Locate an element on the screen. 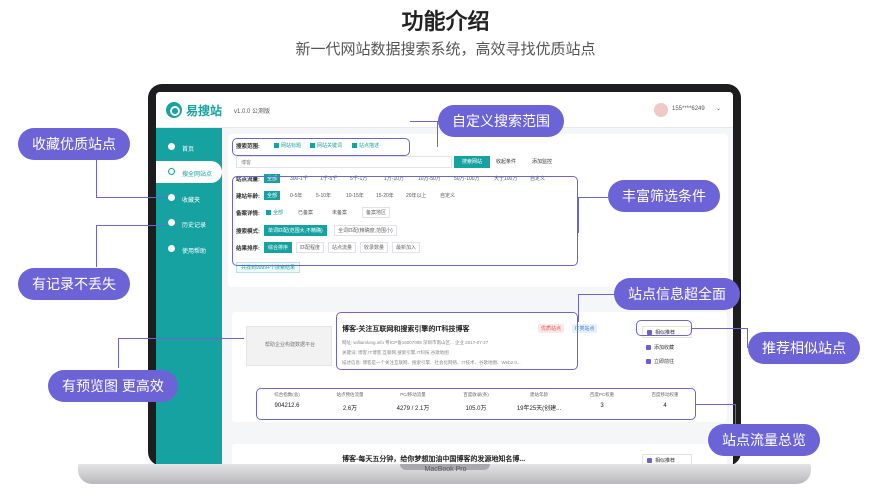 The height and width of the screenshot is (500, 891). add-favorite-button: 添加收藏 is located at coordinates (667, 348).